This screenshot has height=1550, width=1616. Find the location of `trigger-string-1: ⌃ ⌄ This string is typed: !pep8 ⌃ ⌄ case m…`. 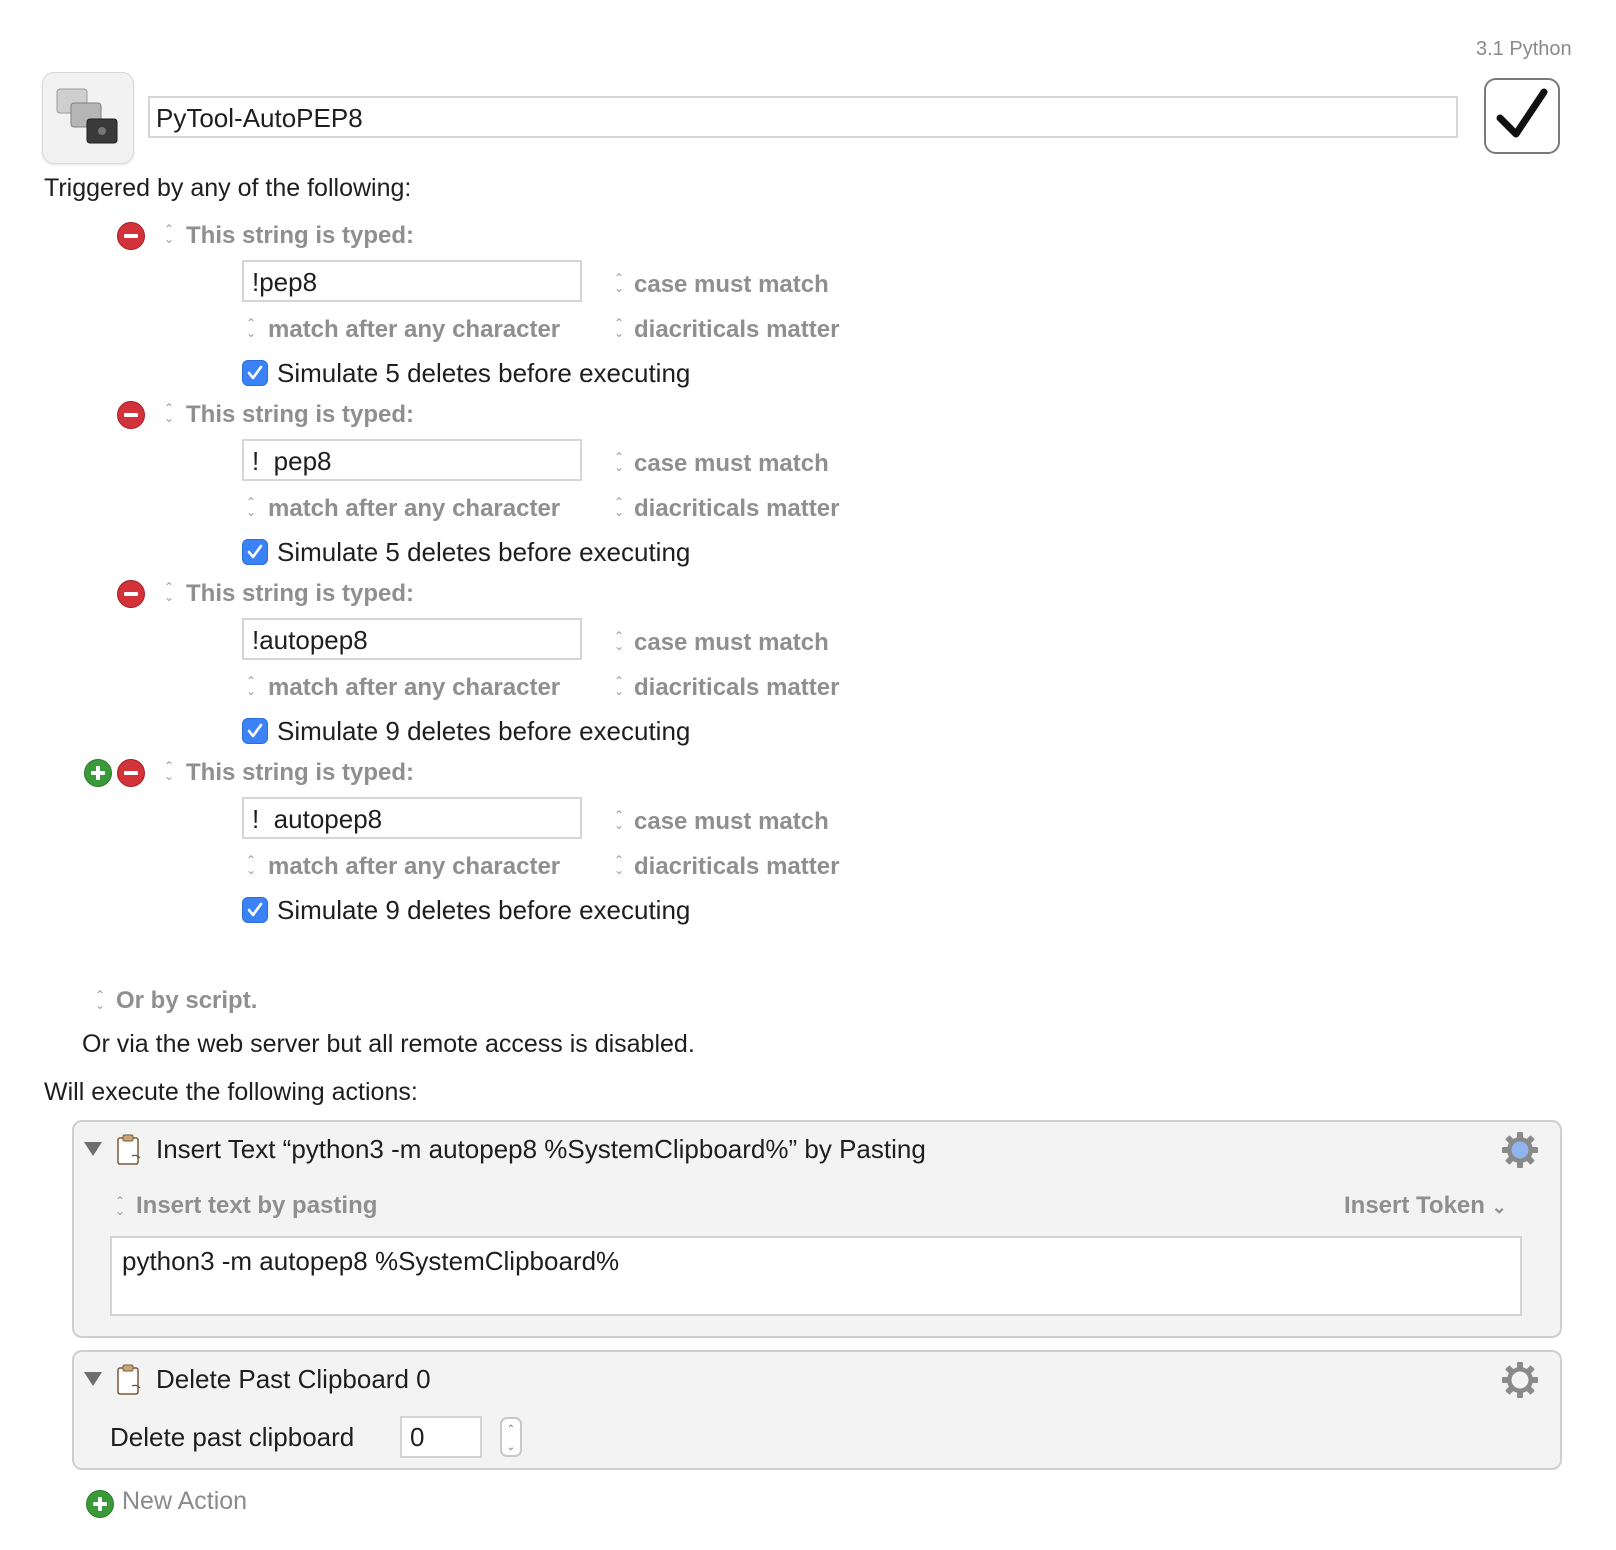

trigger-string-1: ⌃ ⌄ This string is typed: !pep8 ⌃ ⌄ case m… is located at coordinates (808, 314).